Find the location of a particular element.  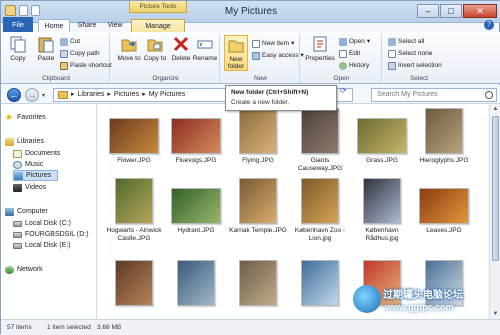

file-item: Hydrant.JPG is located at coordinates (196, 206).